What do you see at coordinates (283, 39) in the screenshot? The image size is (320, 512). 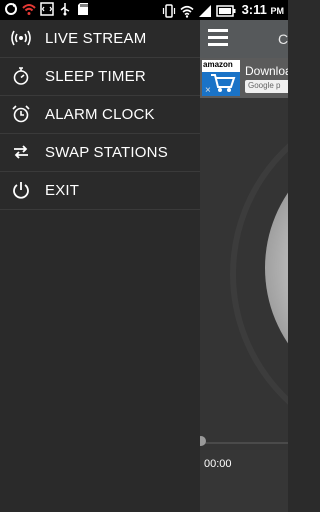 I see `app-title: C` at bounding box center [283, 39].